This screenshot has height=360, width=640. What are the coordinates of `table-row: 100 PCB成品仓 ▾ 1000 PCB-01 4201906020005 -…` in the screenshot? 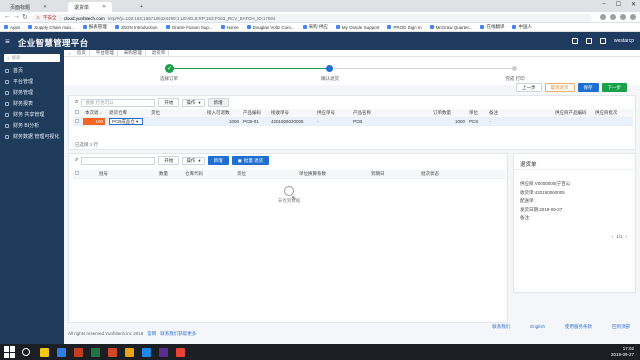 It's located at (353, 121).